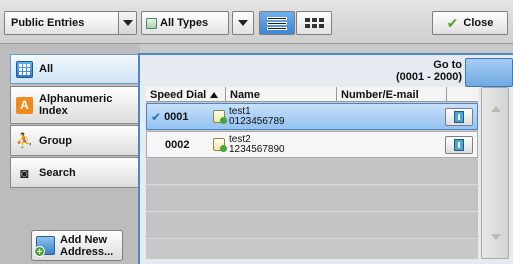  Describe the element at coordinates (74, 69) in the screenshot. I see `tab-all: All` at that location.